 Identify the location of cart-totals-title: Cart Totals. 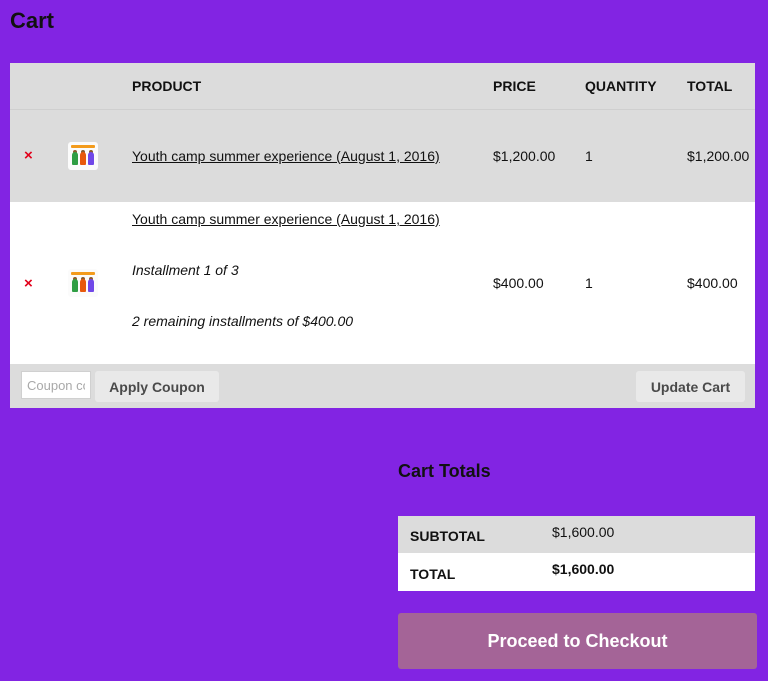
(444, 471).